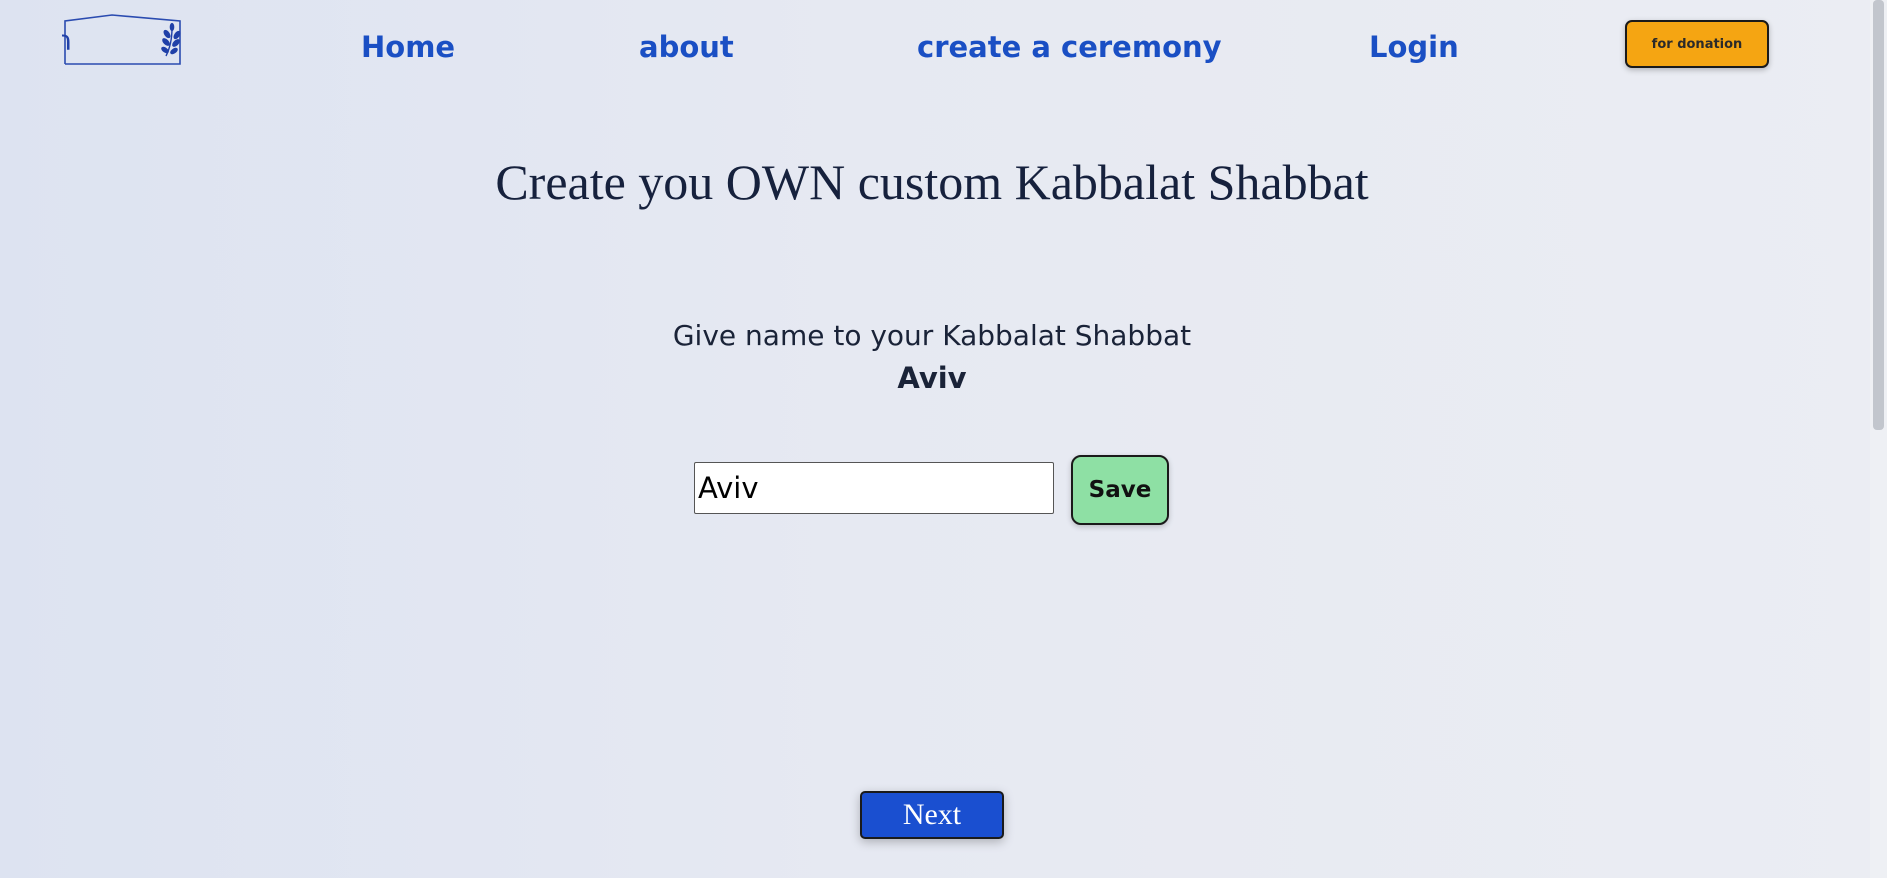  I want to click on scrollbar-thumb, so click(1878, 215).